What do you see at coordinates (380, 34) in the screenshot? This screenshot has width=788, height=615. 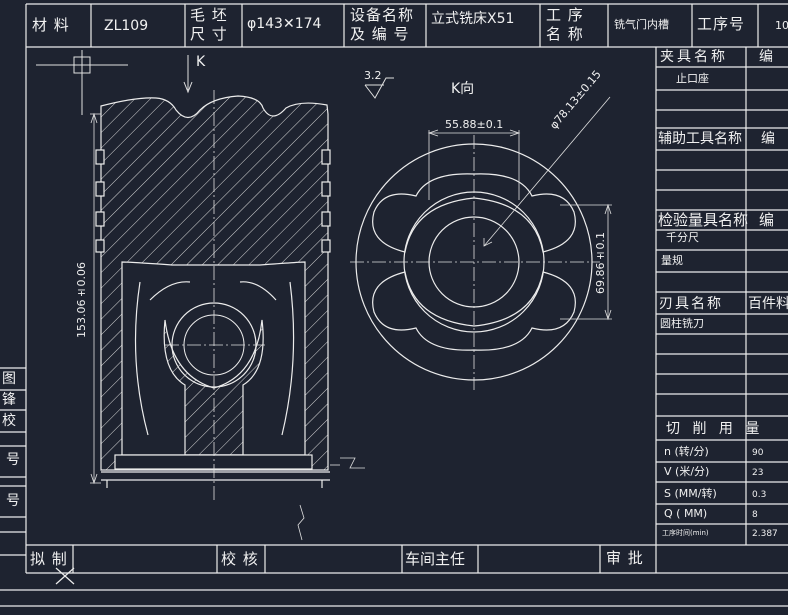 I see `equipment-label-2: 及 编 号` at bounding box center [380, 34].